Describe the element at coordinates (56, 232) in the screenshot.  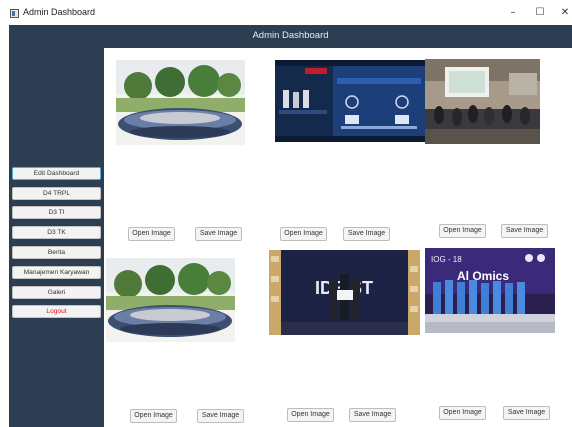
I see `sidebar-item-d3-tk: D3 TK` at that location.